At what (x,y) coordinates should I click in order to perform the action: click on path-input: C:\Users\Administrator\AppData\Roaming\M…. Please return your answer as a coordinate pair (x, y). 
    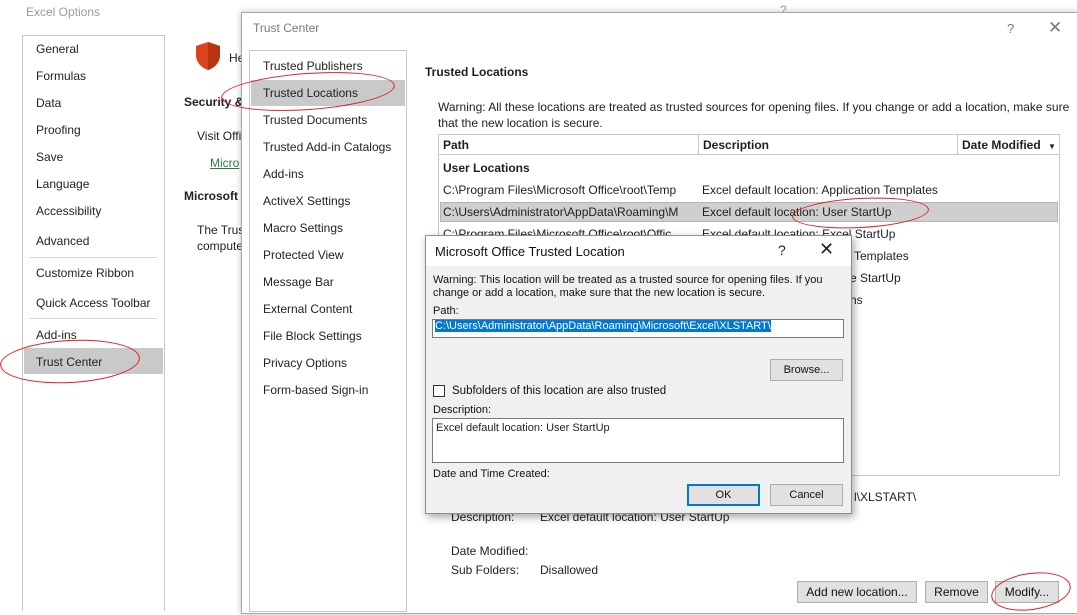
    Looking at the image, I should click on (638, 328).